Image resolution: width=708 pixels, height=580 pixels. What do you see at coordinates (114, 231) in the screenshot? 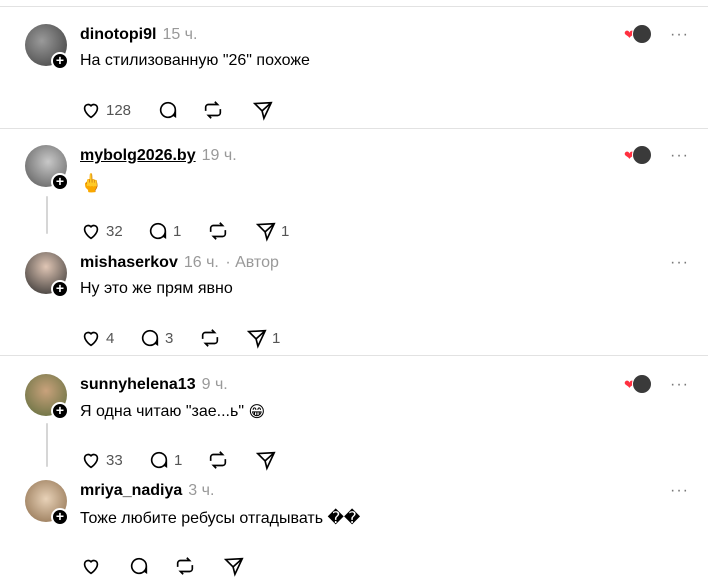
I see `like-count: 32` at bounding box center [114, 231].